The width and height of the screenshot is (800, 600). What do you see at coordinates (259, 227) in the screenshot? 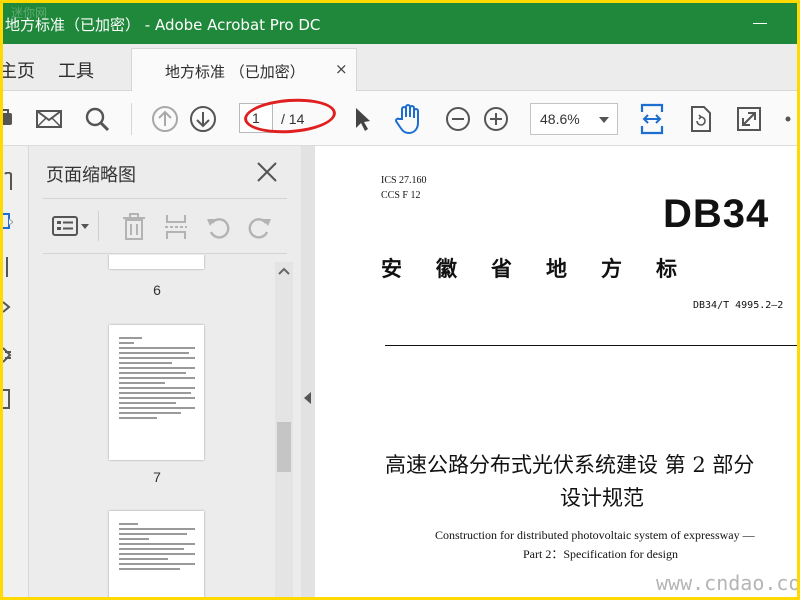
I see `rotate-cw-icon` at bounding box center [259, 227].